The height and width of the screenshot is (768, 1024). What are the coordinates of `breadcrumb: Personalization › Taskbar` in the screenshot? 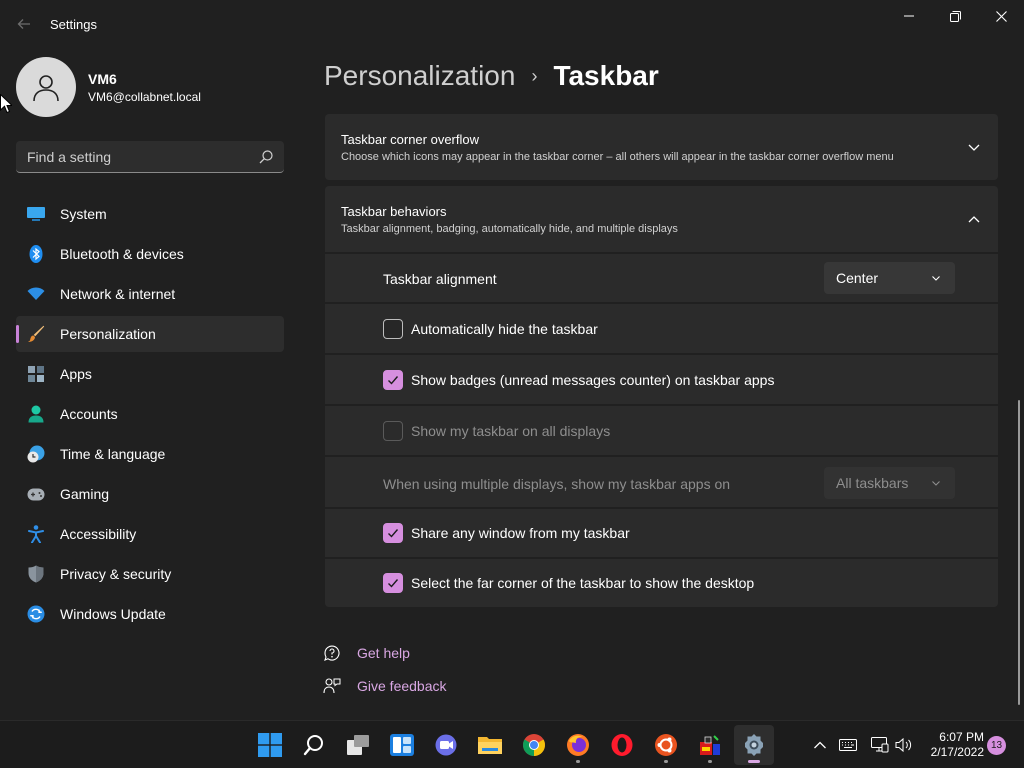 It's located at (491, 76).